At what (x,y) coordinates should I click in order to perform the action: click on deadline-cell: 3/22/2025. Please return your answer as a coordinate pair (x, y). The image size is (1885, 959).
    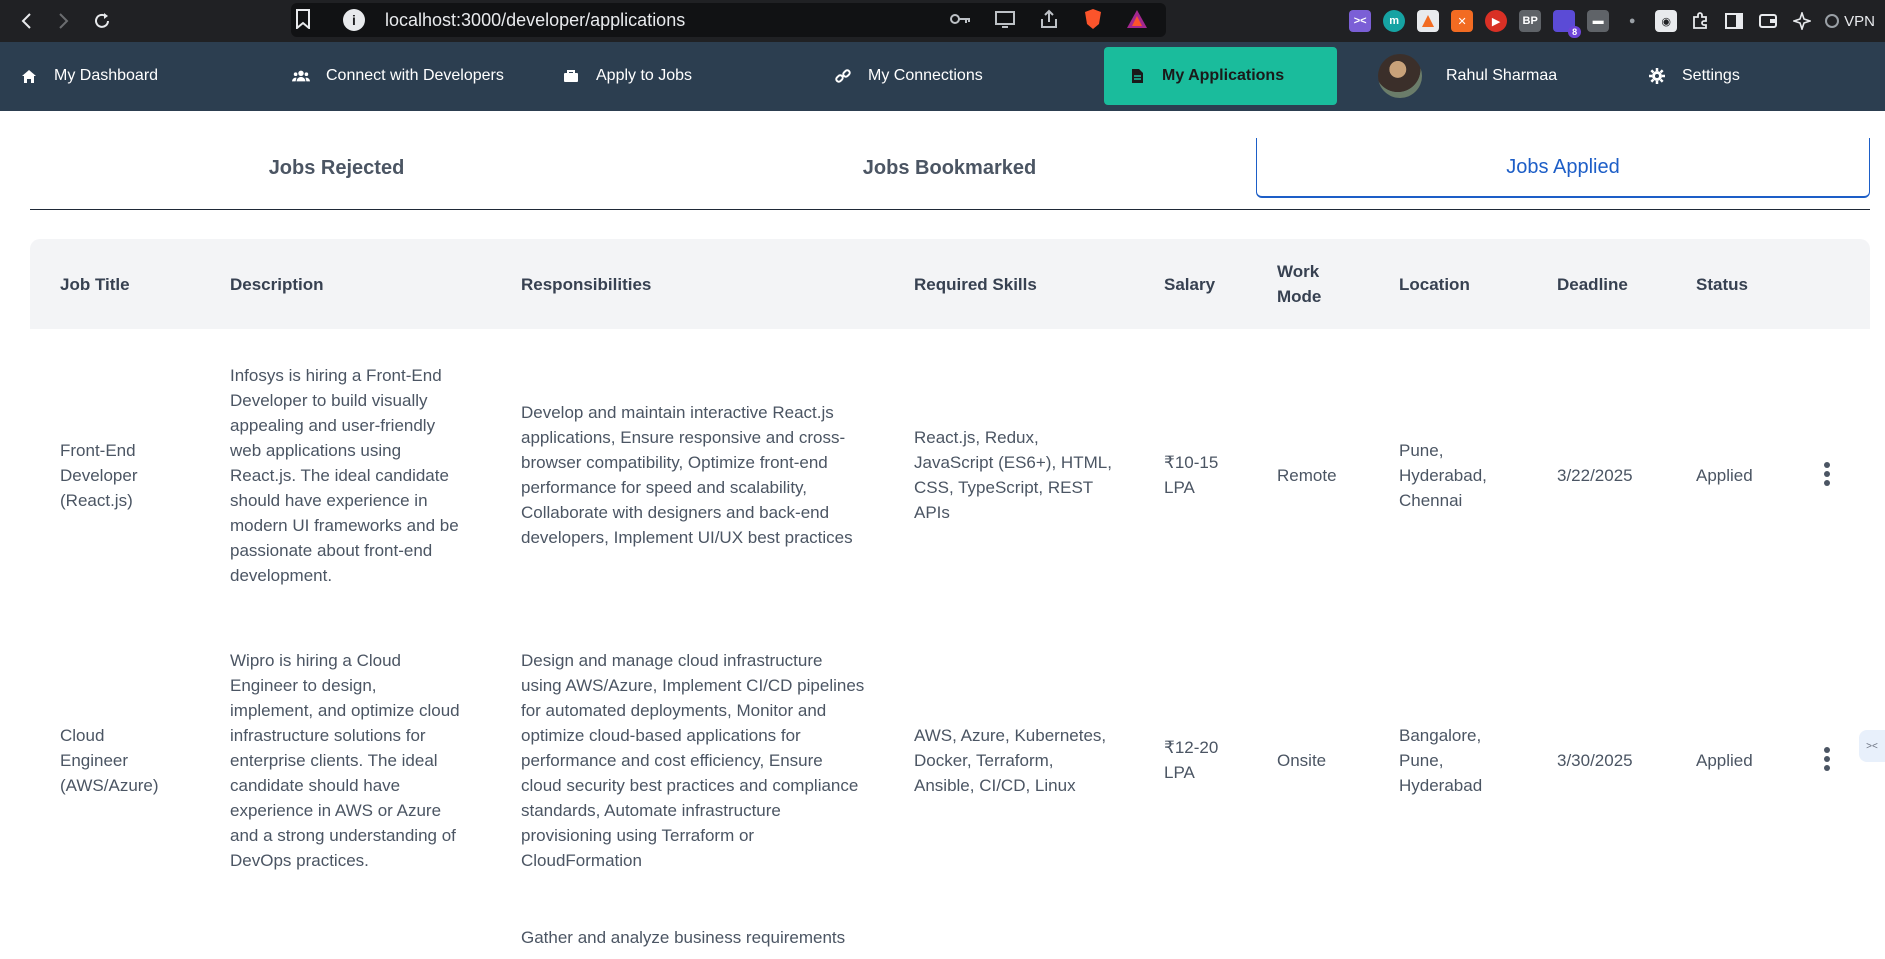
    Looking at the image, I should click on (1612, 475).